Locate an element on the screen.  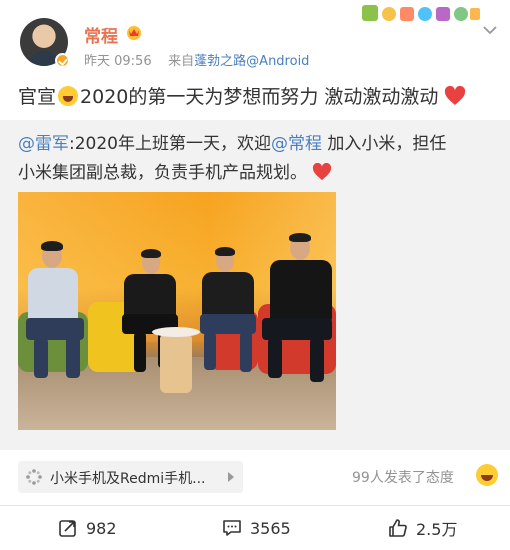
vip-crown-icon is located at coordinates (134, 33).